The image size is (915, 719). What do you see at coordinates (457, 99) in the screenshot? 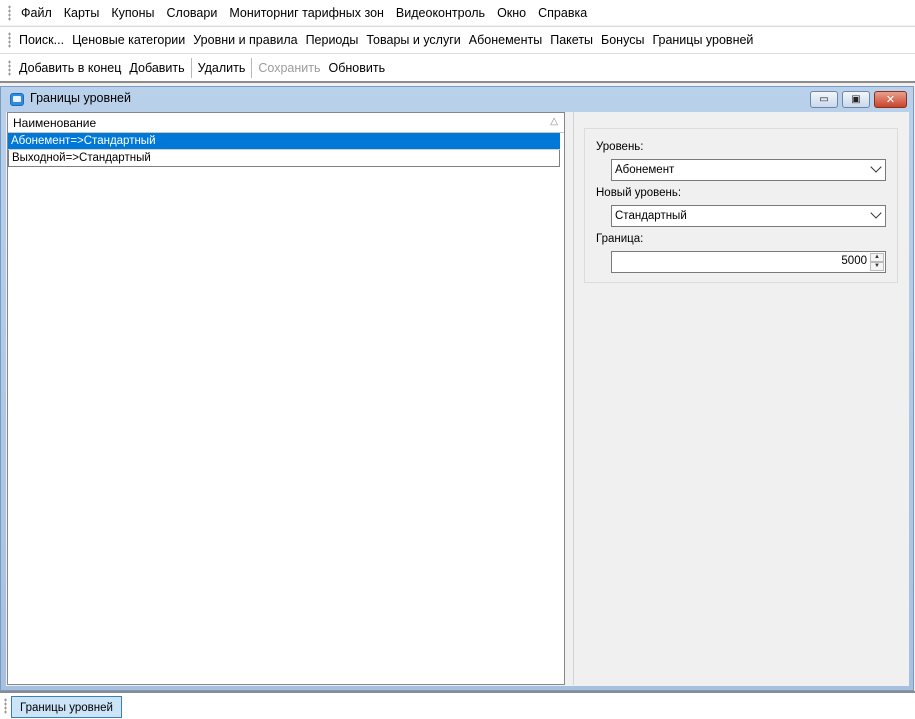
I see `window-titlebar: Границы уровней ▭ ▣ ✕` at bounding box center [457, 99].